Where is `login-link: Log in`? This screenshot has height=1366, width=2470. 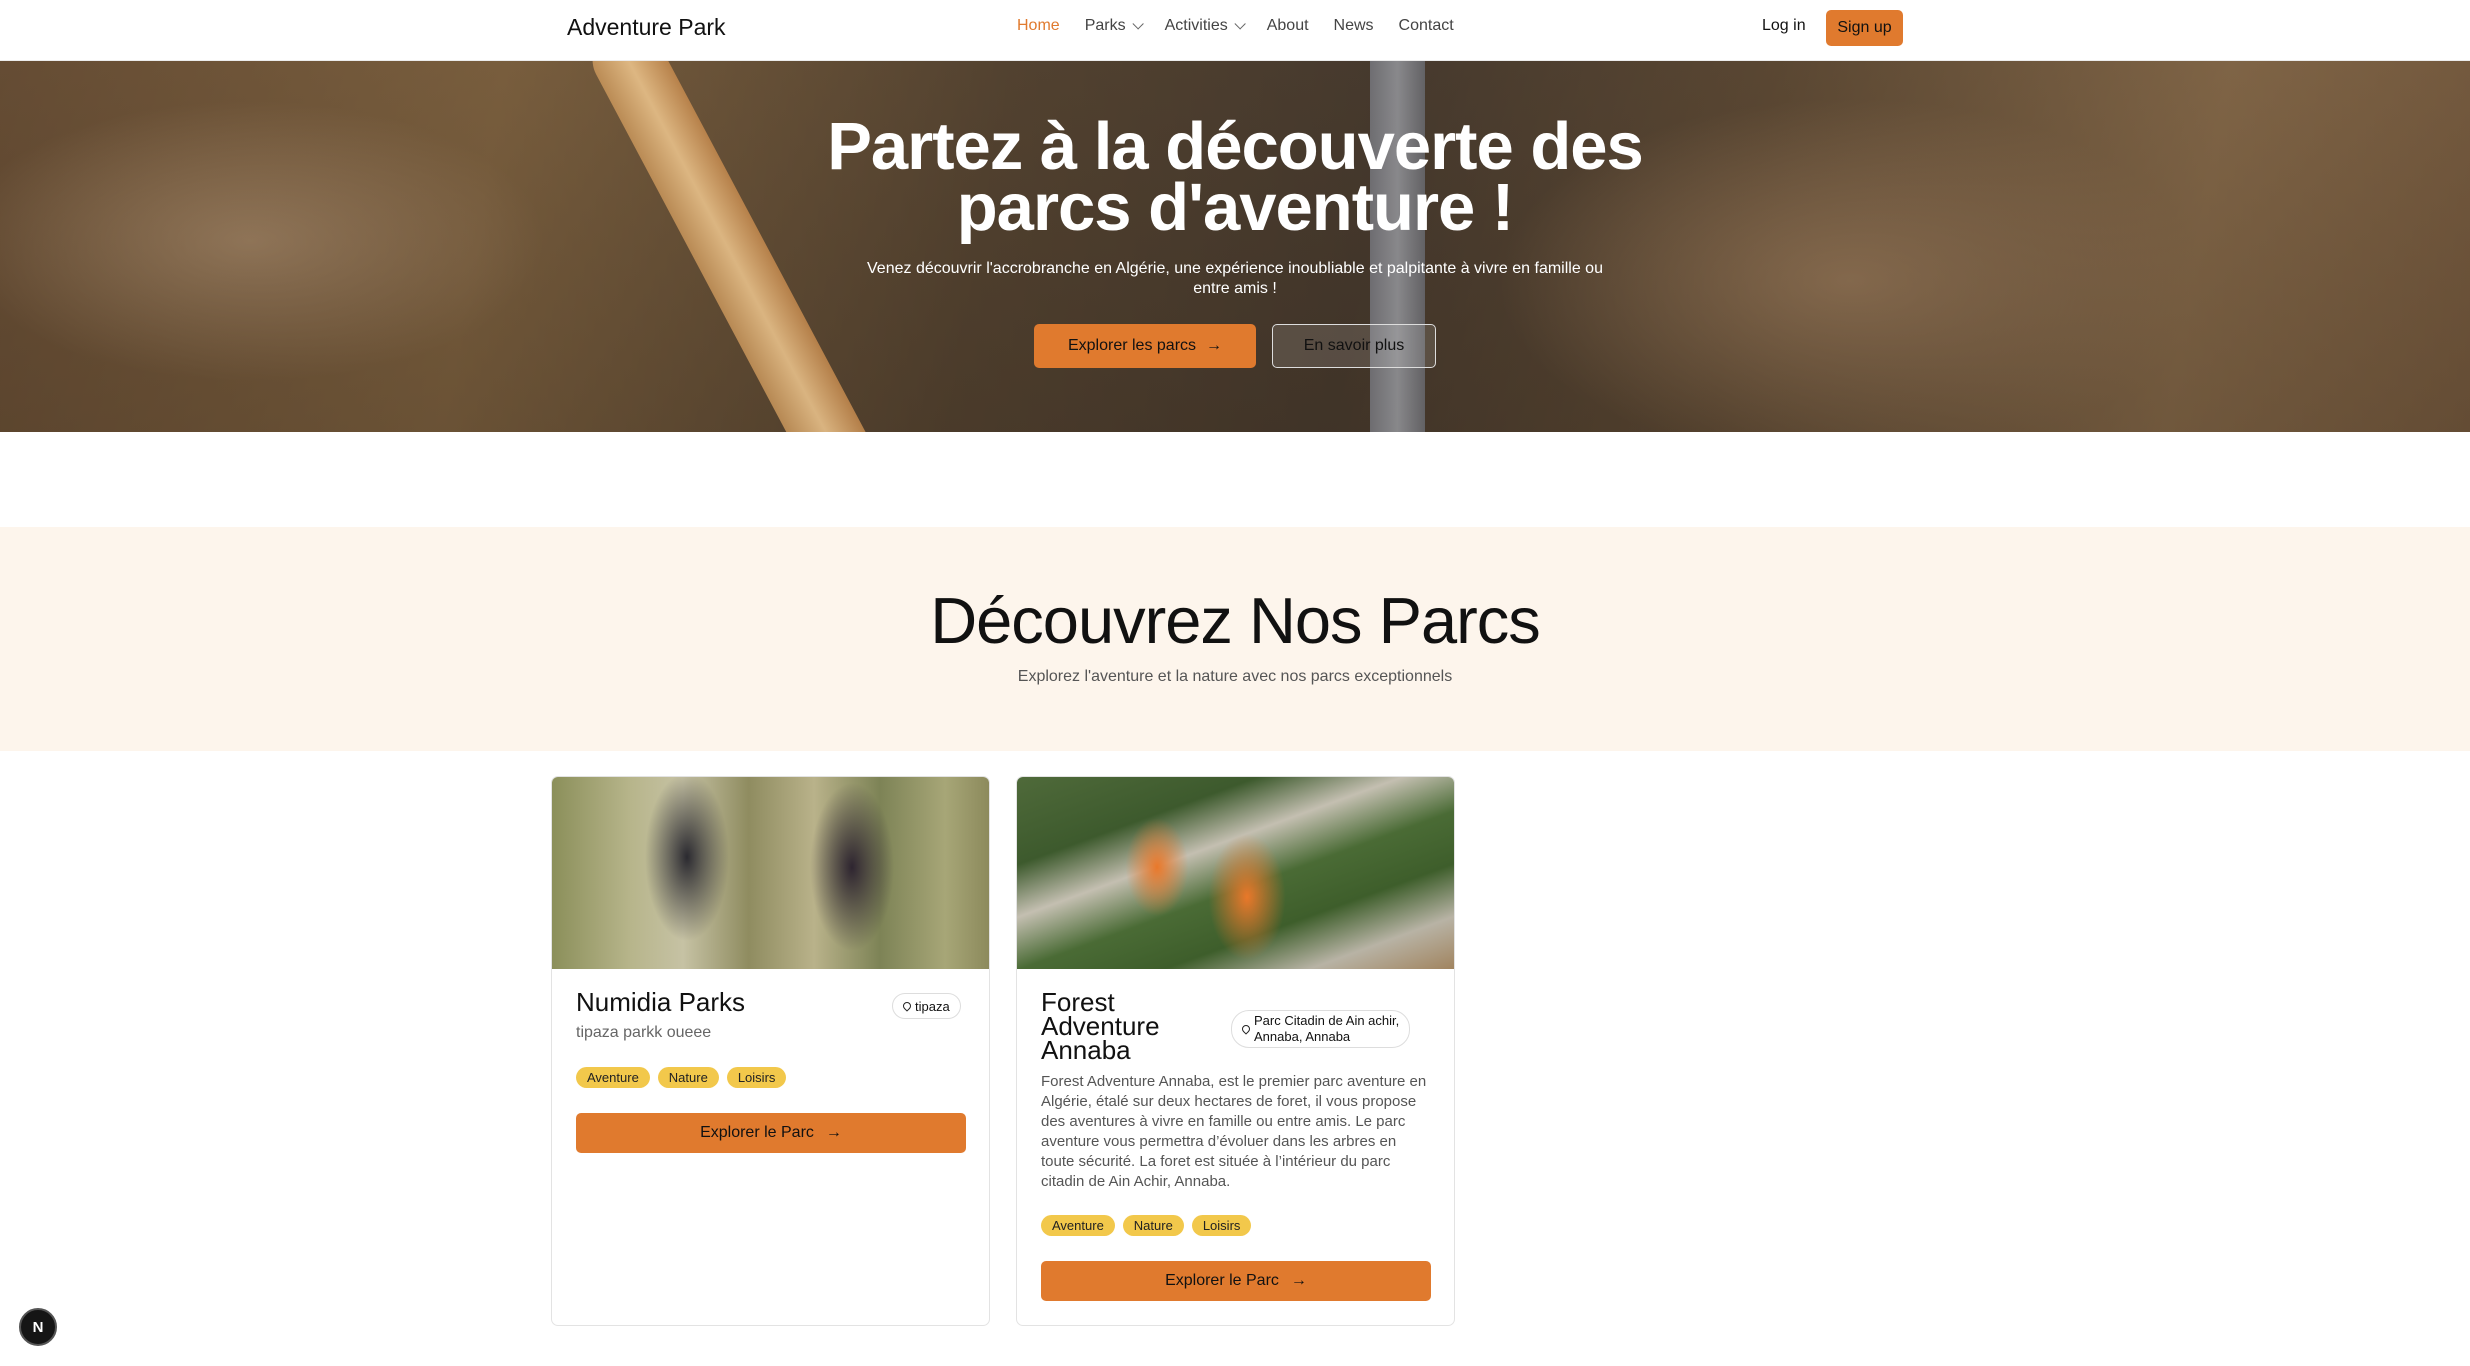 login-link: Log in is located at coordinates (1784, 26).